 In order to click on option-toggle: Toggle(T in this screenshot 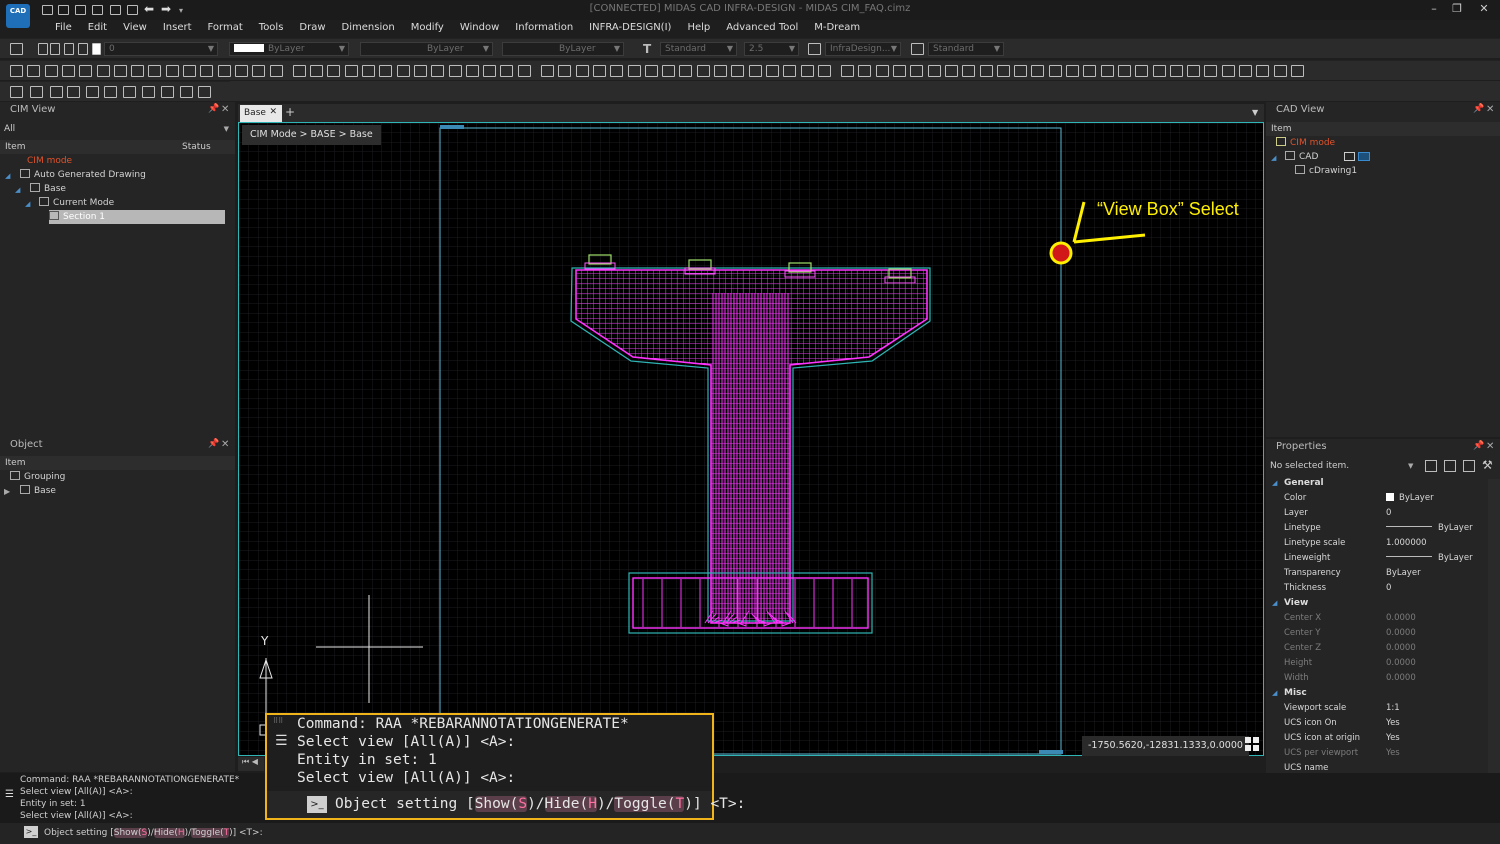, I will do `click(210, 833)`.